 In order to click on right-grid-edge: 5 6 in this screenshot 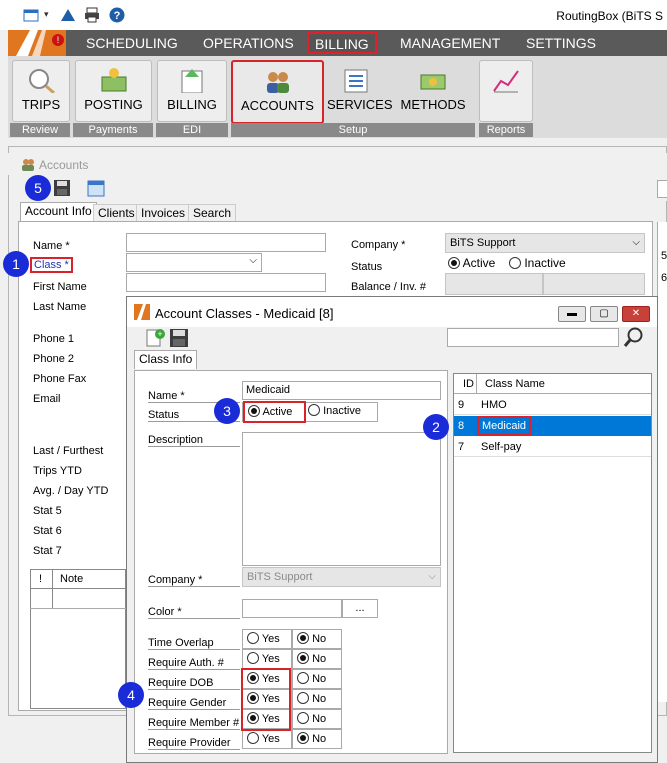, I will do `click(662, 462)`.